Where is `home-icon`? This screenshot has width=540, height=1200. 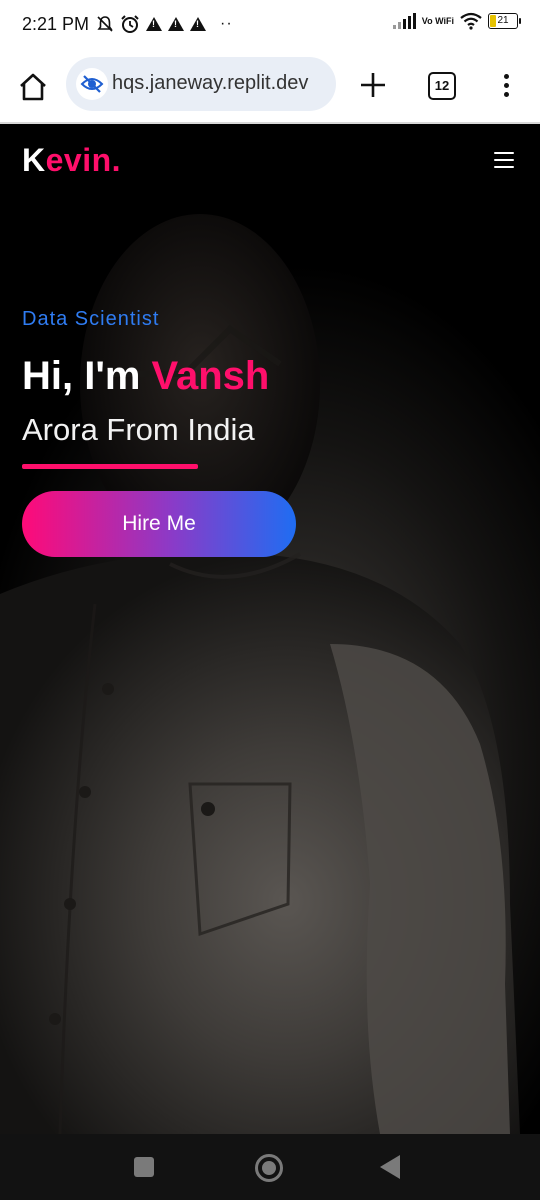 home-icon is located at coordinates (33, 87).